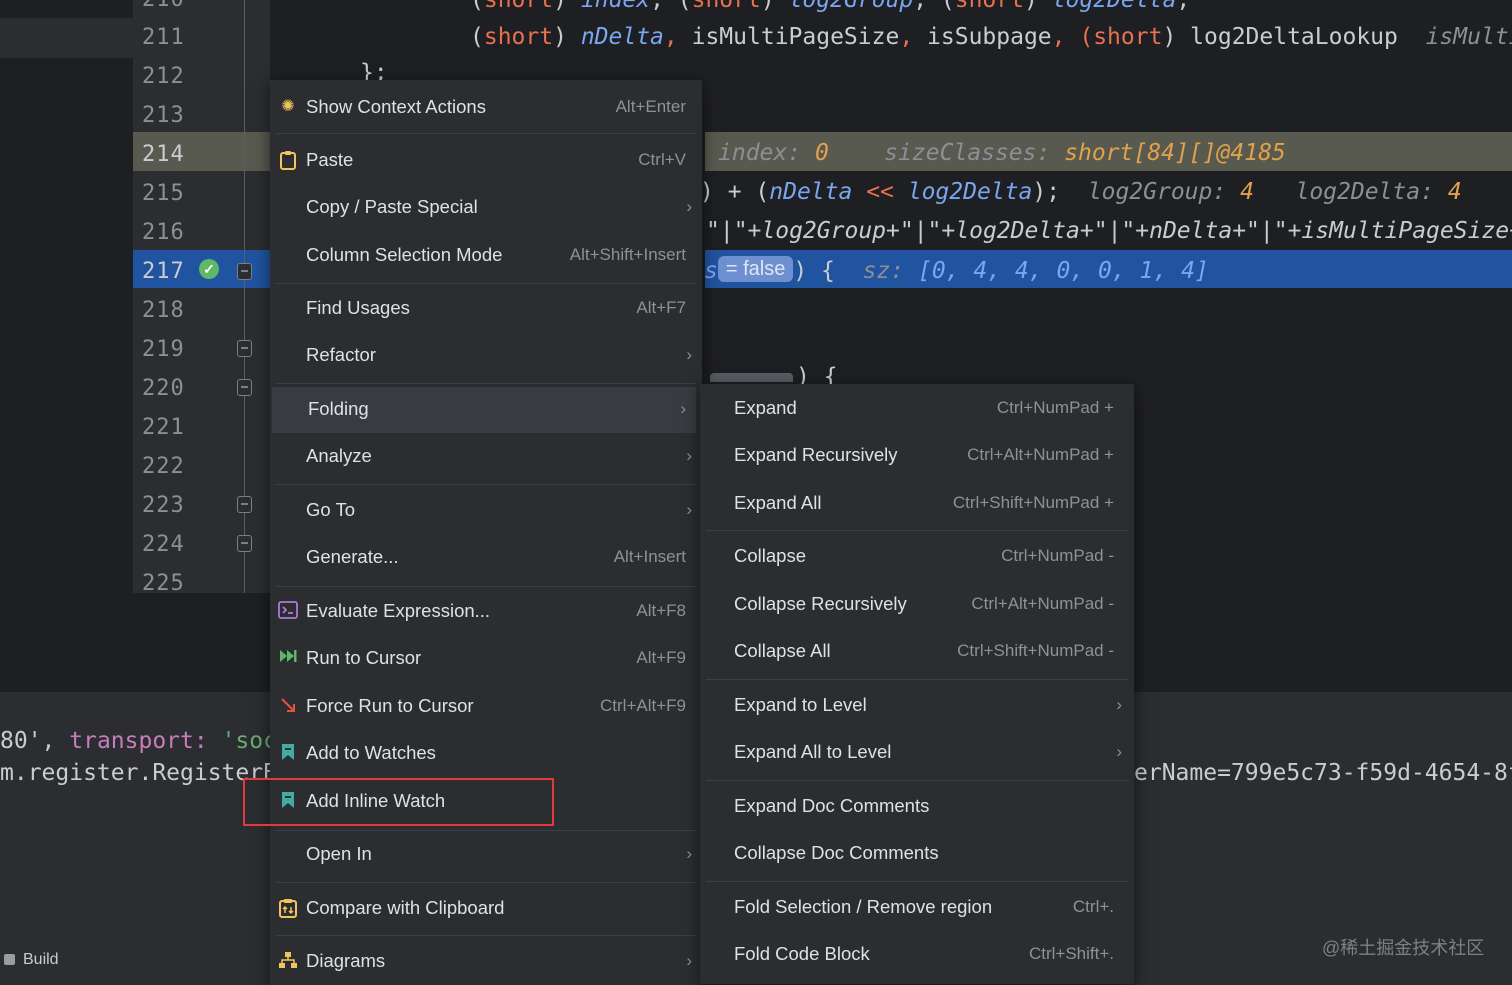 The height and width of the screenshot is (985, 1512). I want to click on menu-item-label: Collapse Doc Comments, so click(836, 852).